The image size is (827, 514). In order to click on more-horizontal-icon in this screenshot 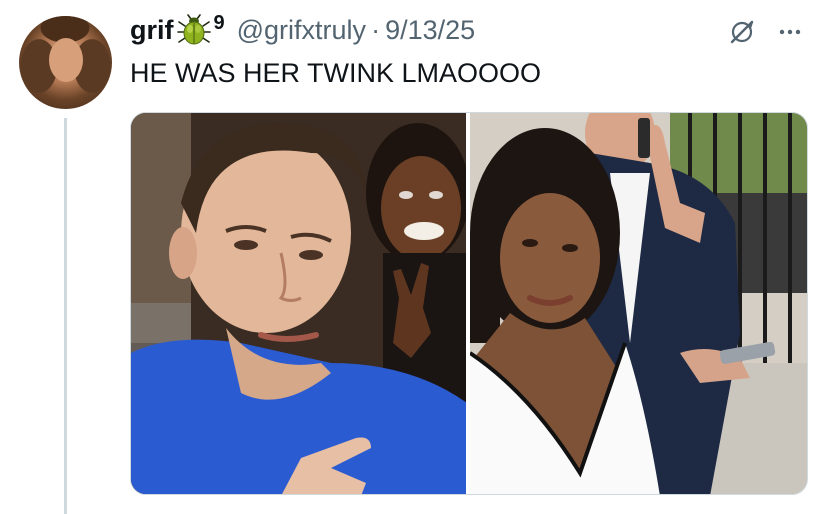, I will do `click(790, 32)`.